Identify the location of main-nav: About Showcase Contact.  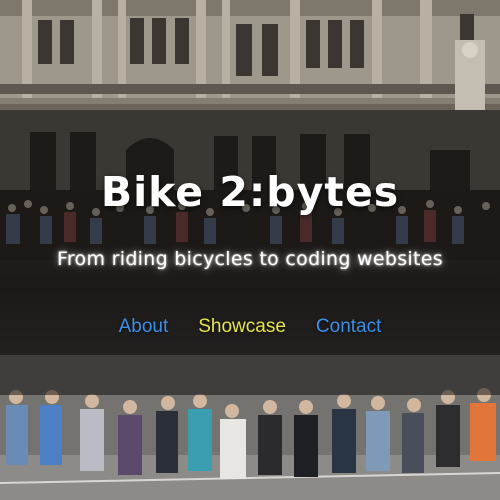
(250, 327).